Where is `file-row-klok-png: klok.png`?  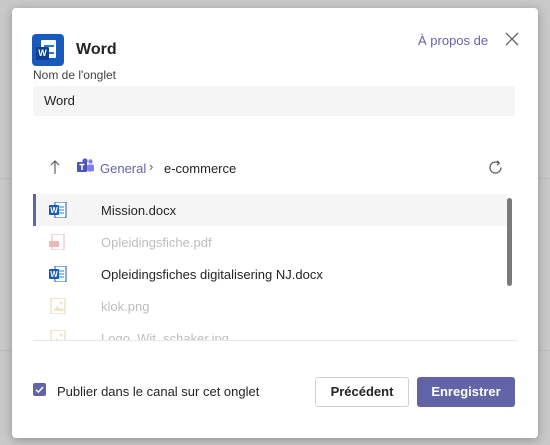 file-row-klok-png: klok.png is located at coordinates (270, 306).